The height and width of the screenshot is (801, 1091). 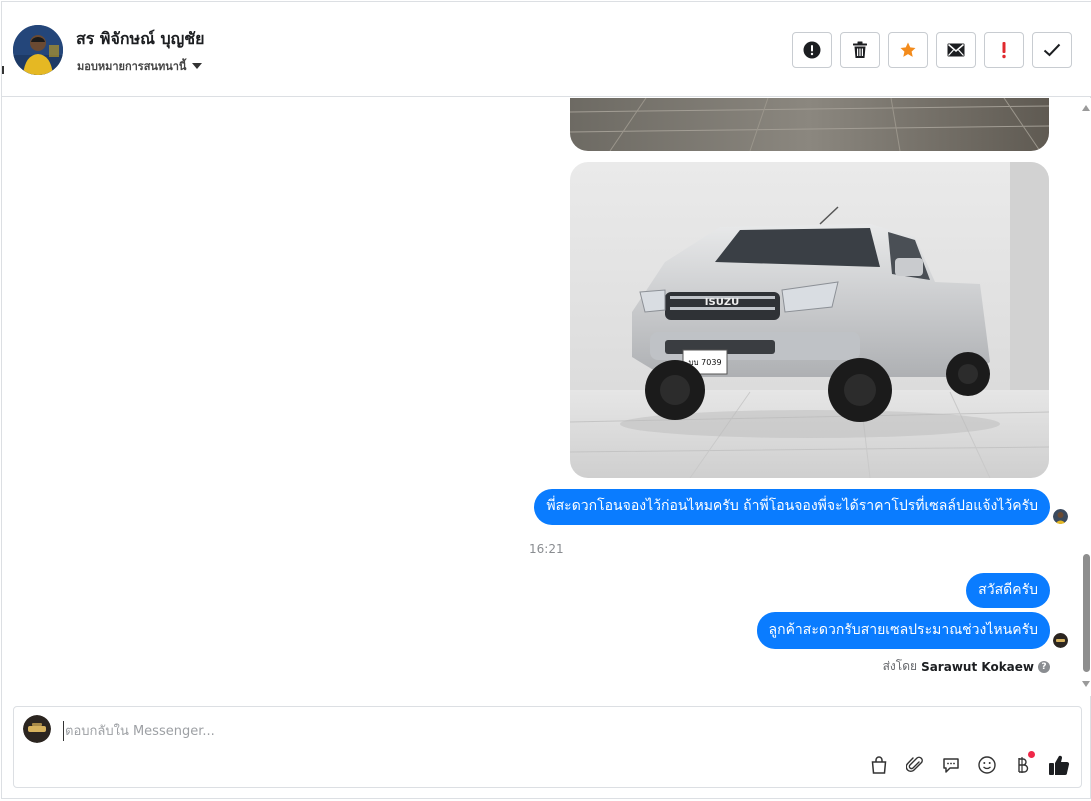 I want to click on delete-button, so click(x=860, y=50).